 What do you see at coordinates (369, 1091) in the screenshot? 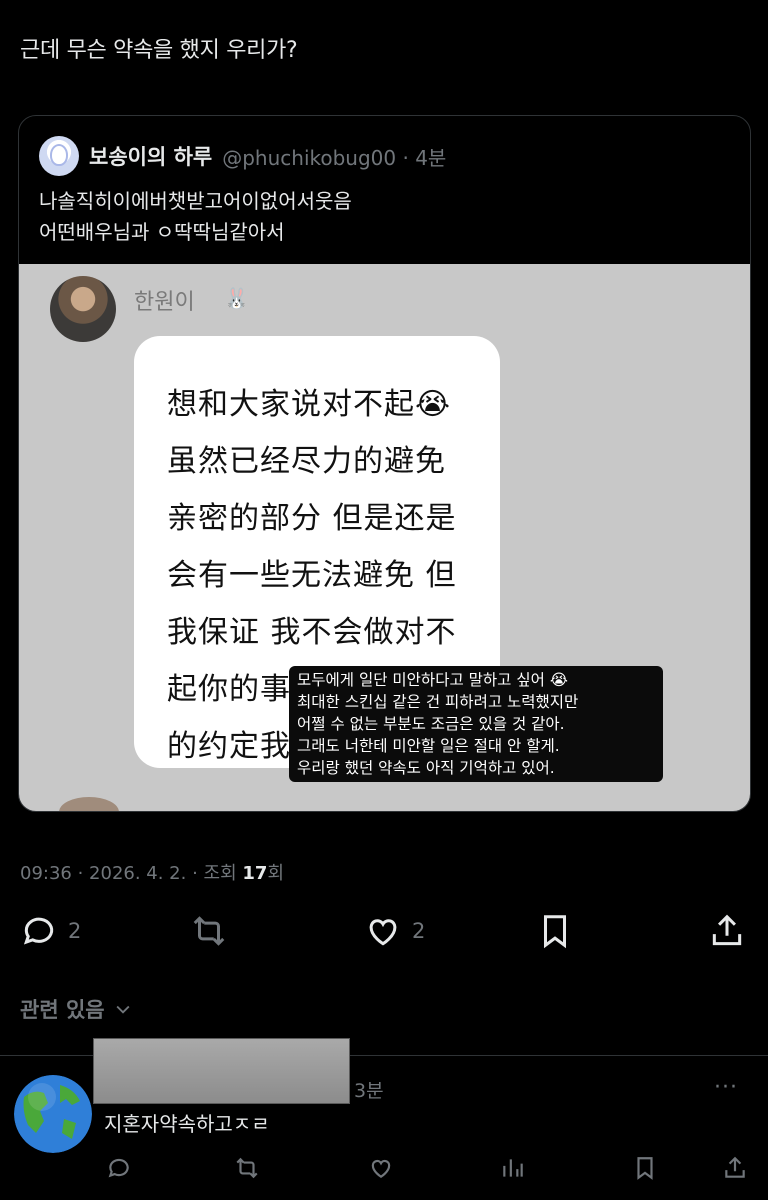
I see `reply-time: 3분` at bounding box center [369, 1091].